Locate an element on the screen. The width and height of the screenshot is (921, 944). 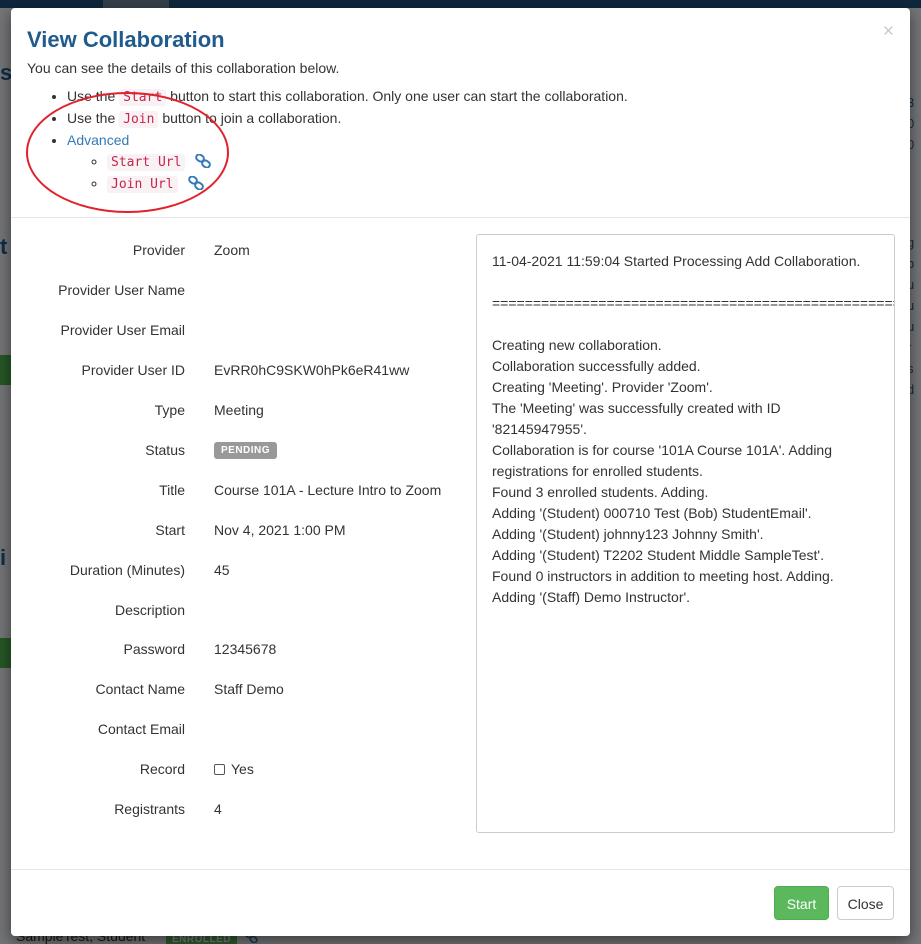
detail-value: Zoom is located at coordinates (232, 250).